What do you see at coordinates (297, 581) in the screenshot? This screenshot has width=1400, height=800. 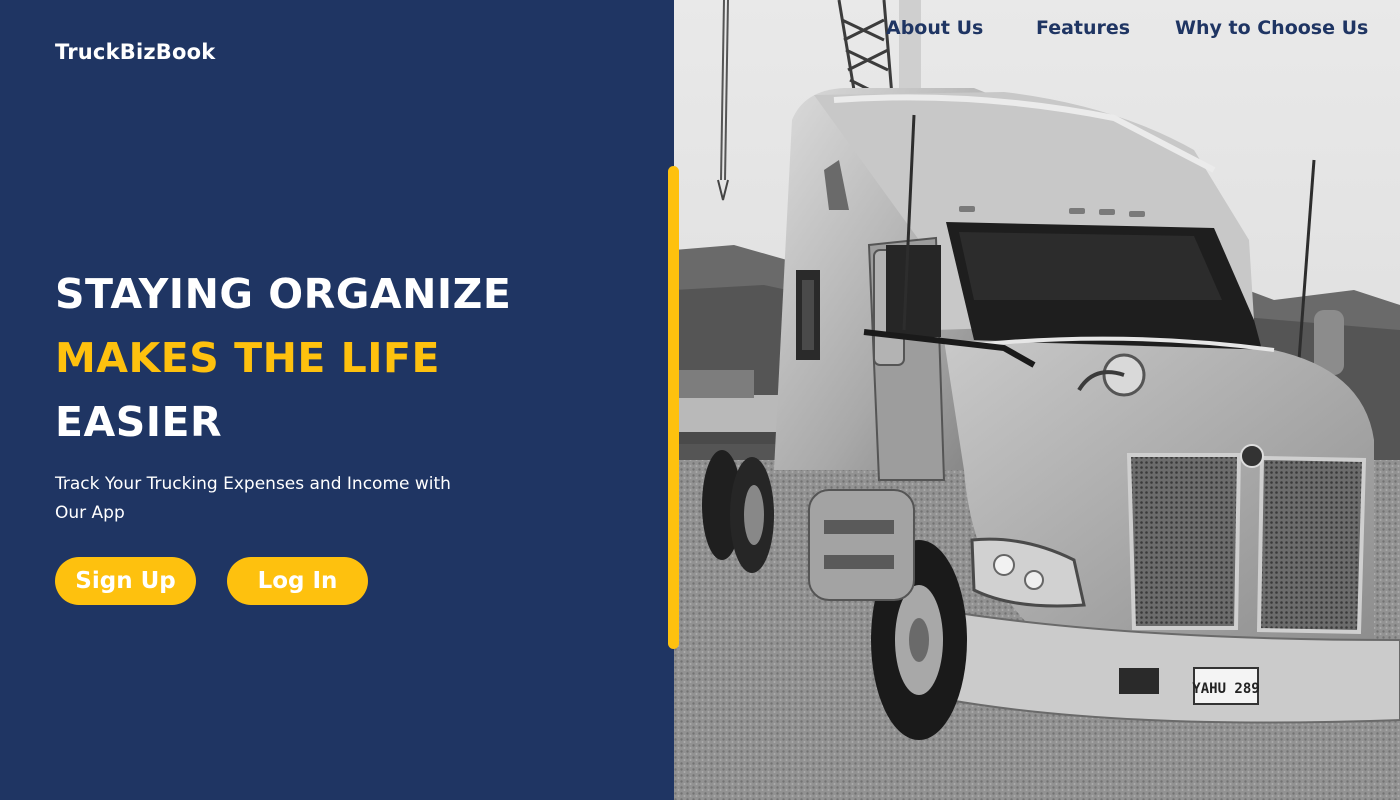 I see `log-in-button: Log In` at bounding box center [297, 581].